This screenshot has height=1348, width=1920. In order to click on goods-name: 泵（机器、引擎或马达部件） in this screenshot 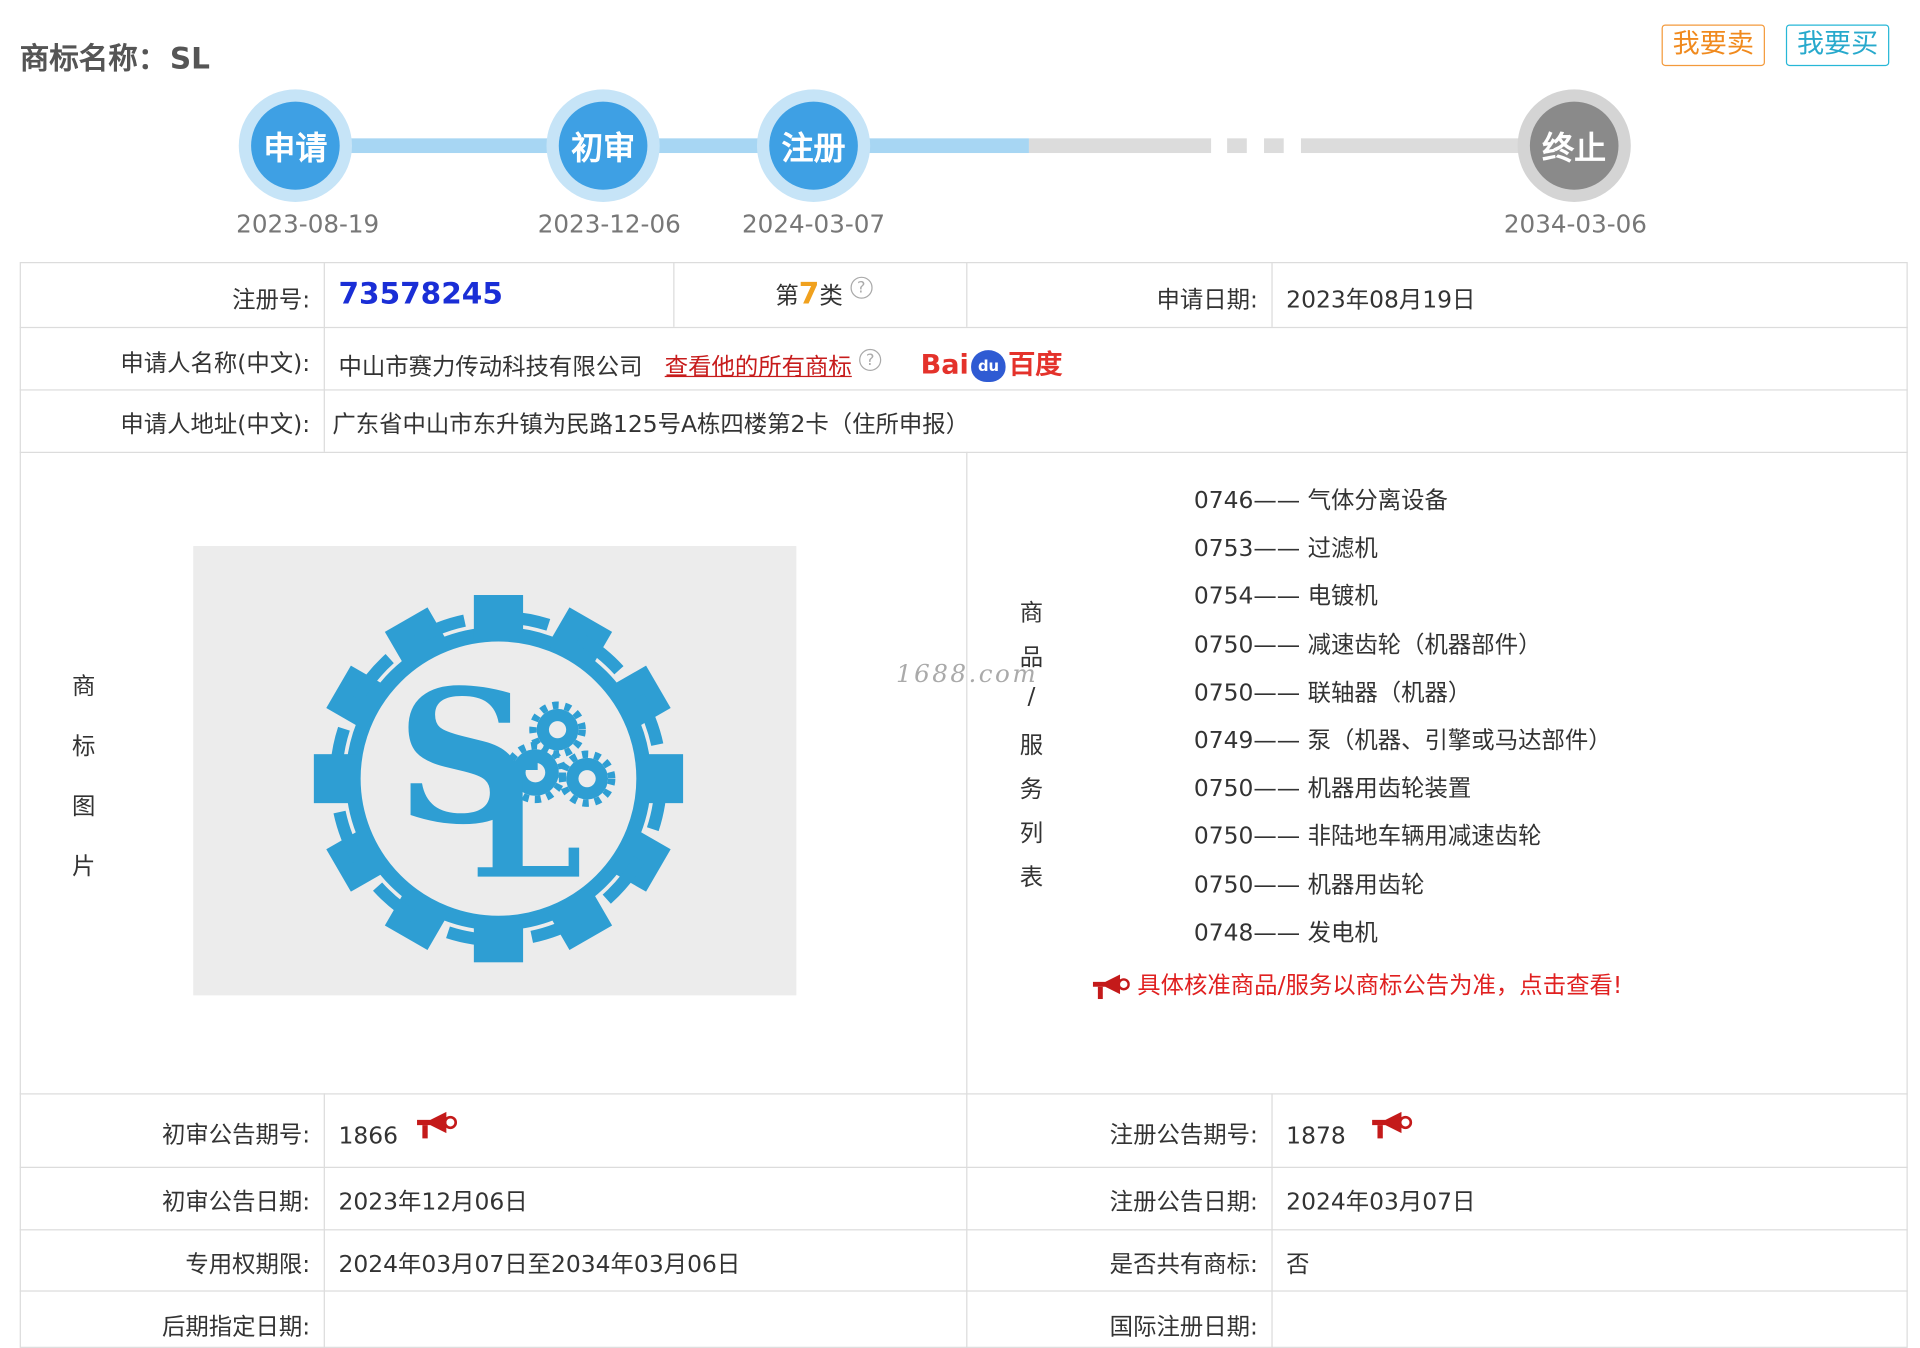, I will do `click(1459, 741)`.